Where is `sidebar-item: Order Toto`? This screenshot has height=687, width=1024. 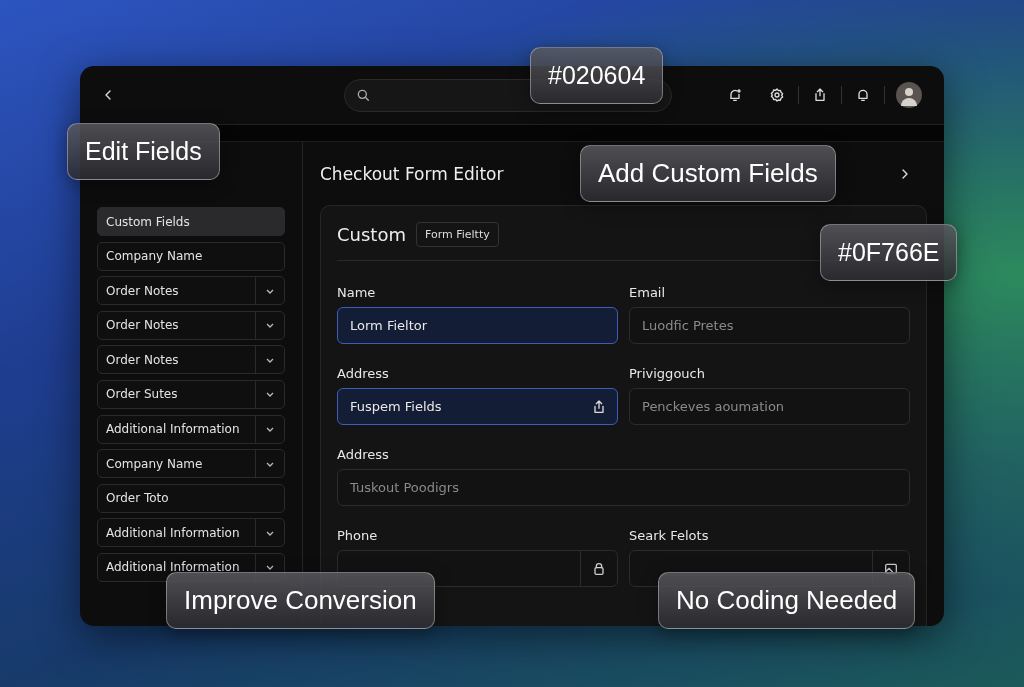
sidebar-item: Order Toto is located at coordinates (191, 498).